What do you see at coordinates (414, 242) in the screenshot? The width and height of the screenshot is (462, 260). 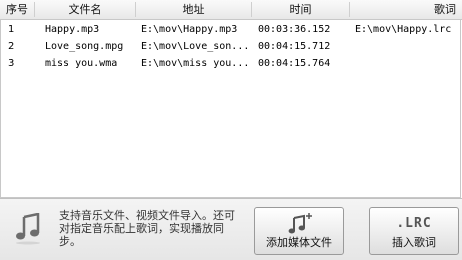 I see `insert-lyrics-label: 插入歌词` at bounding box center [414, 242].